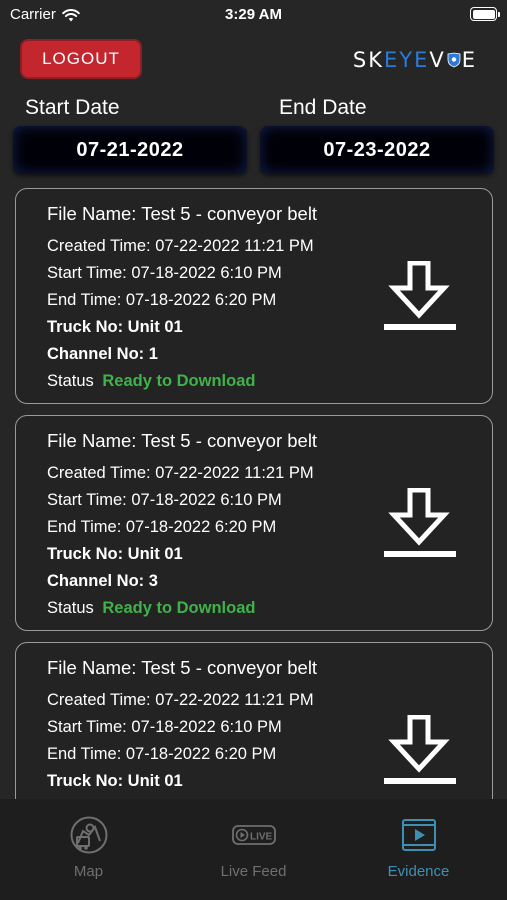 The image size is (507, 900). Describe the element at coordinates (102, 354) in the screenshot. I see `channel-number: Channel No: 1` at that location.